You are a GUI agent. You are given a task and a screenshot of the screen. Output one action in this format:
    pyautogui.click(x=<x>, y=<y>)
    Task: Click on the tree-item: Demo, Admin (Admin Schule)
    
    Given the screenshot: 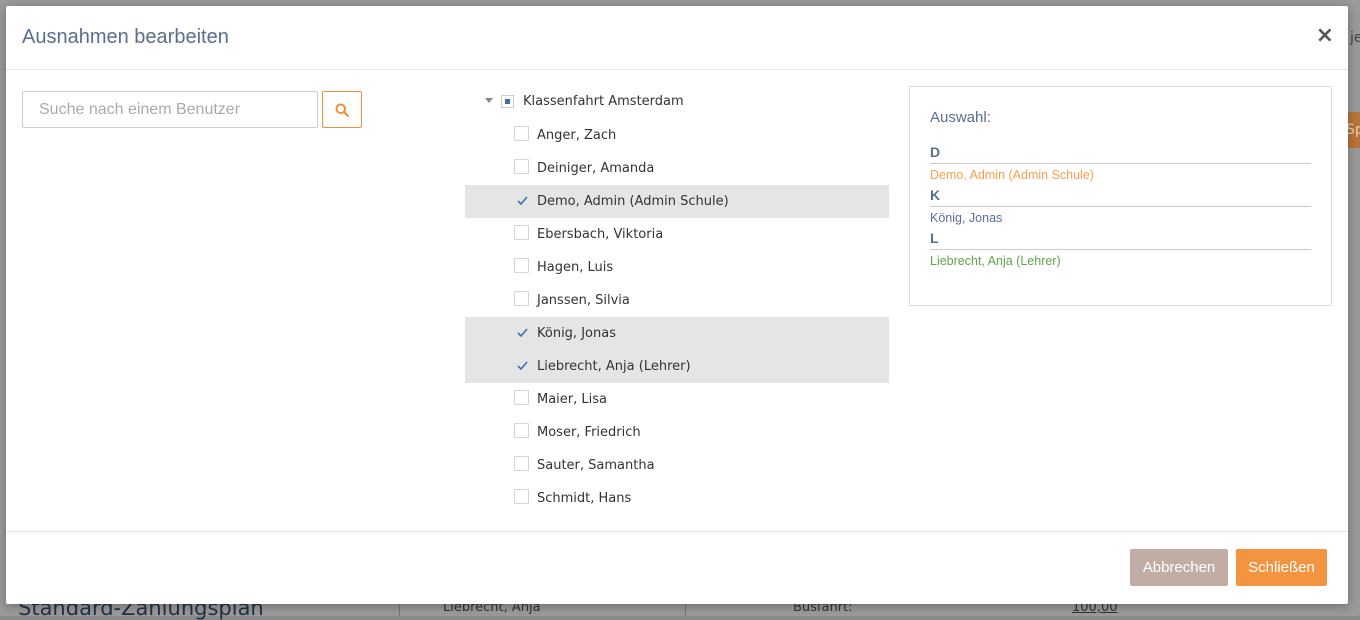 What is the action you would take?
    pyautogui.click(x=677, y=201)
    